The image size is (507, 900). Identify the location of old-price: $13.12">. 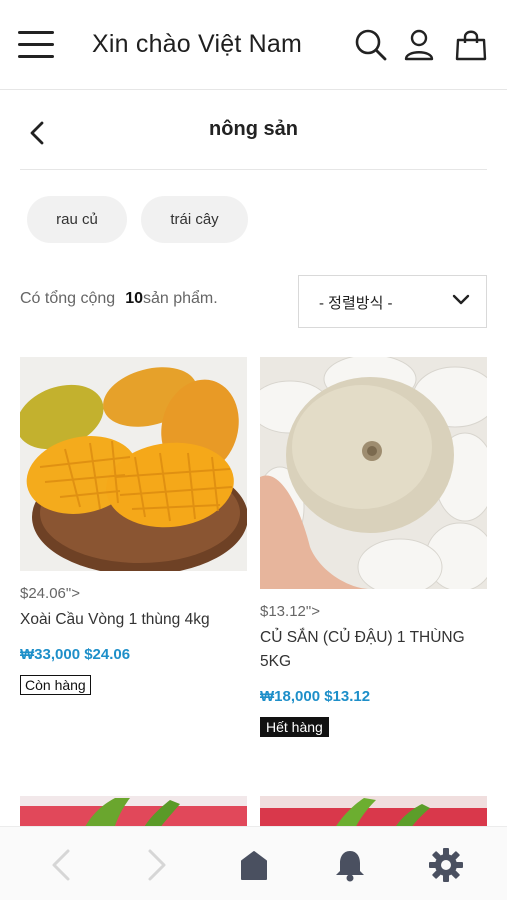
(290, 611).